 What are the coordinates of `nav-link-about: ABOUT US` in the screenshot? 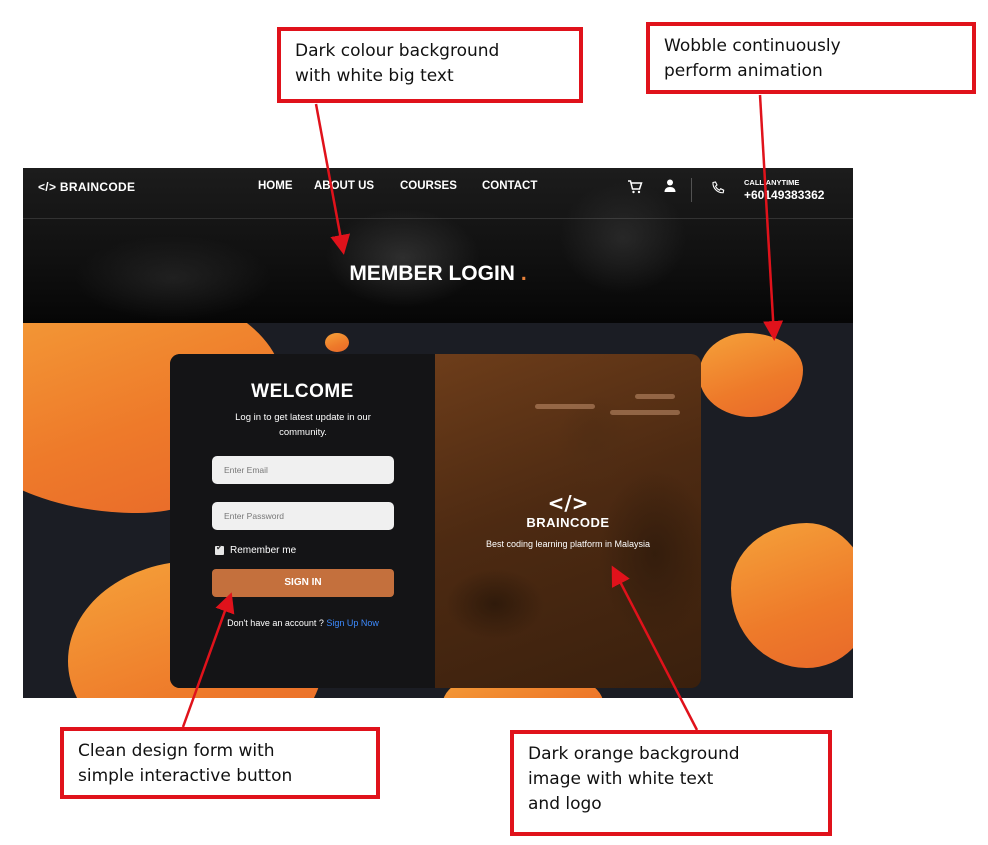 It's located at (344, 186).